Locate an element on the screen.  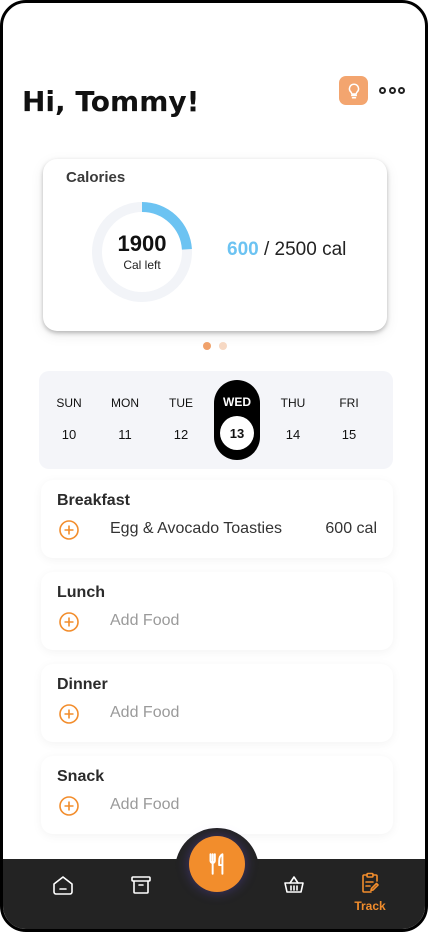
calories-remaining-label: Cal left is located at coordinates (142, 265).